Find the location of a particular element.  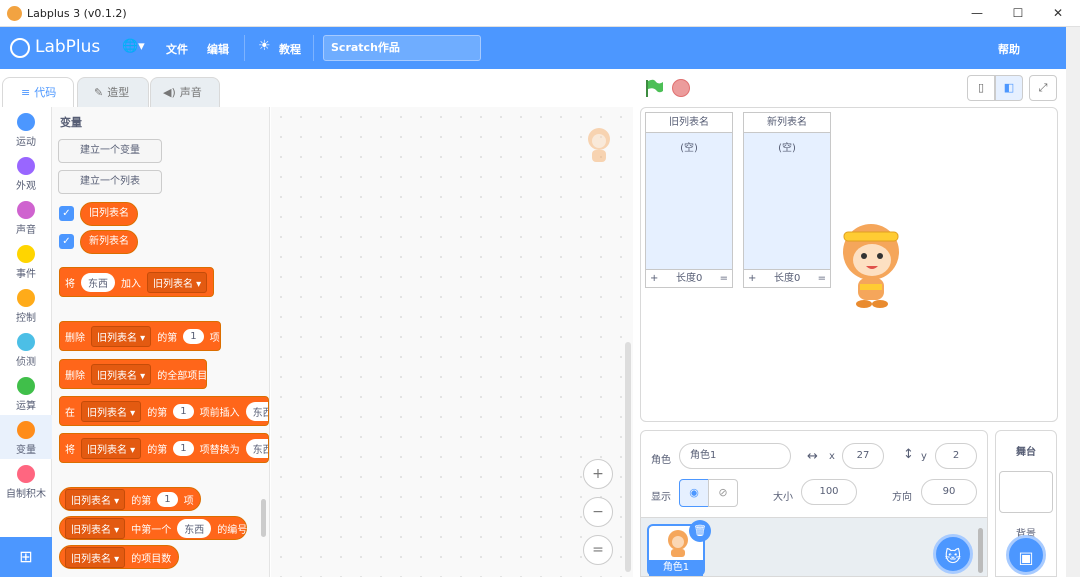

tutorial-menu: 教程 is located at coordinates (290, 49).